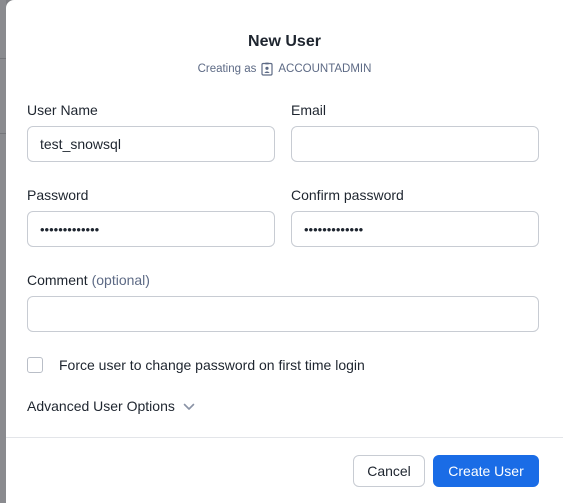  What do you see at coordinates (58, 195) in the screenshot?
I see `password-label: Password` at bounding box center [58, 195].